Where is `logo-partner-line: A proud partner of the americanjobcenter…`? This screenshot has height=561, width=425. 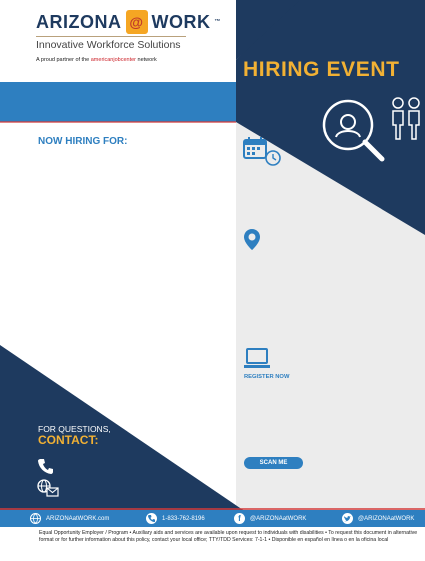 logo-partner-line: A proud partner of the americanjobcenter… is located at coordinates (128, 60).